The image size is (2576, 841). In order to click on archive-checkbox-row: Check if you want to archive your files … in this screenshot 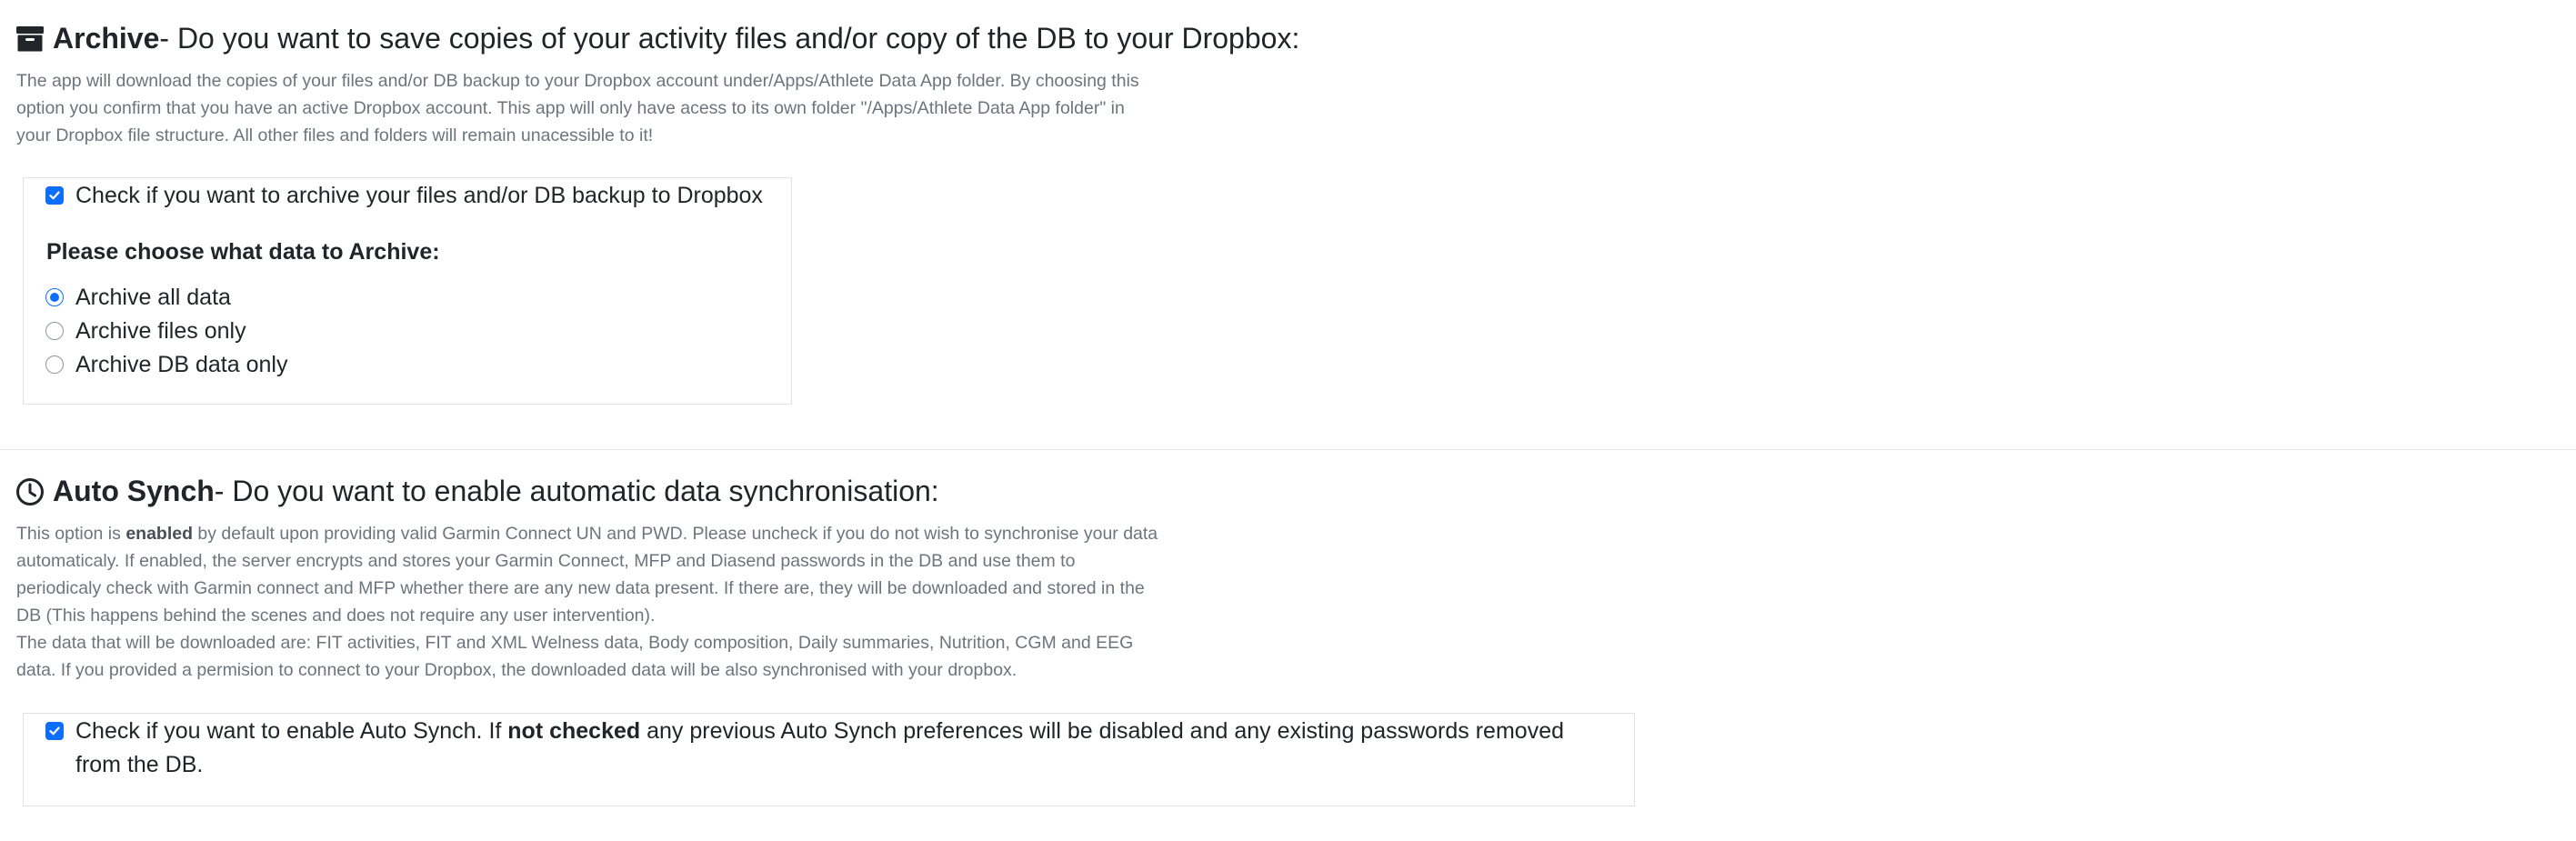, I will do `click(404, 196)`.